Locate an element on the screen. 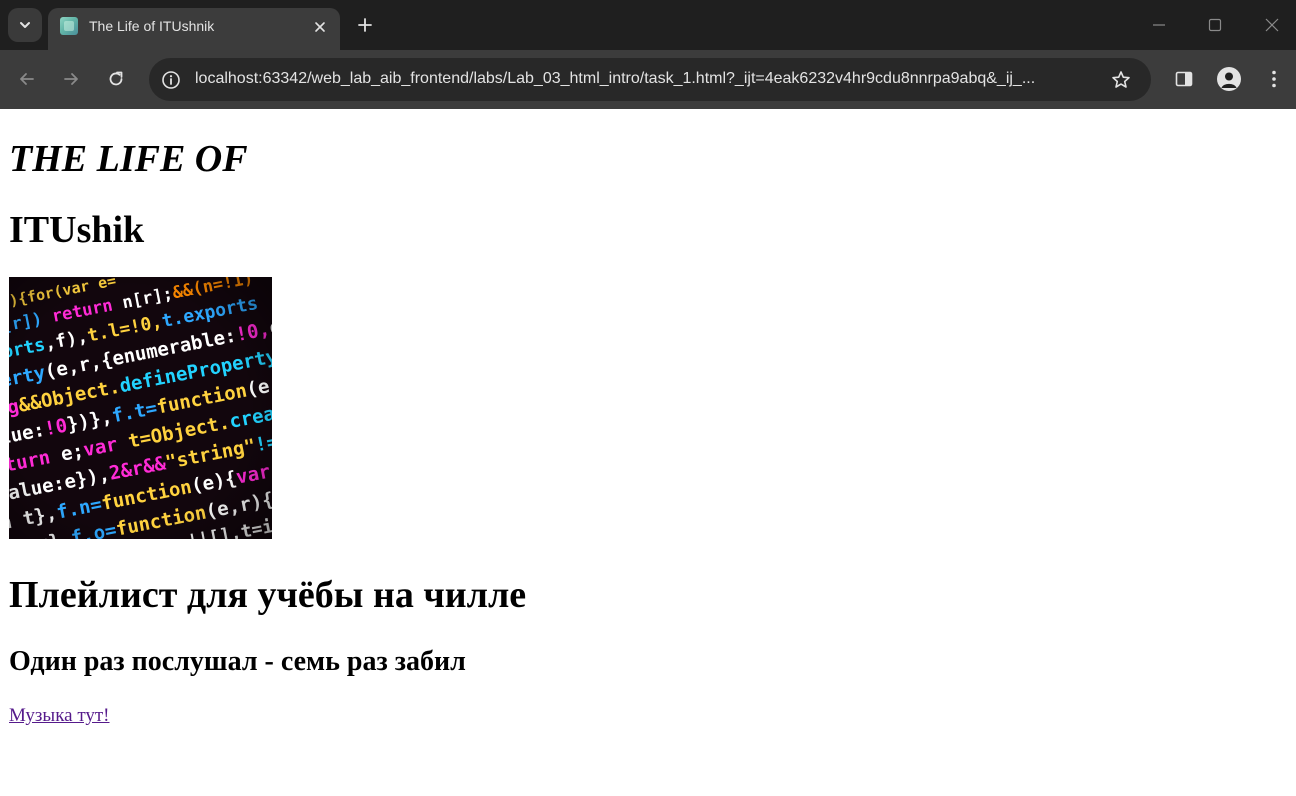 The width and height of the screenshot is (1296, 796). page-heading-name: ITUshik is located at coordinates (77, 230).